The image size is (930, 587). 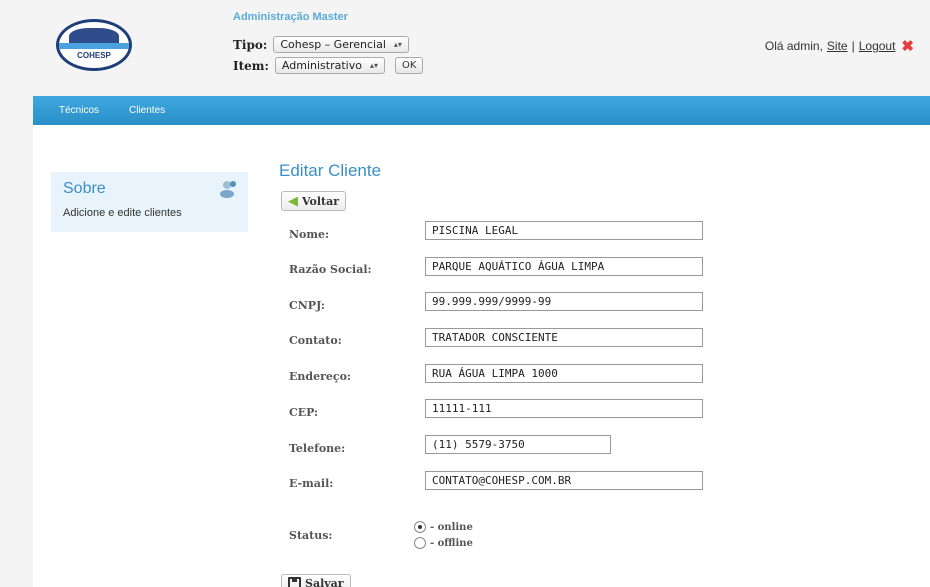 What do you see at coordinates (330, 170) in the screenshot?
I see `page-title: Editar Cliente` at bounding box center [330, 170].